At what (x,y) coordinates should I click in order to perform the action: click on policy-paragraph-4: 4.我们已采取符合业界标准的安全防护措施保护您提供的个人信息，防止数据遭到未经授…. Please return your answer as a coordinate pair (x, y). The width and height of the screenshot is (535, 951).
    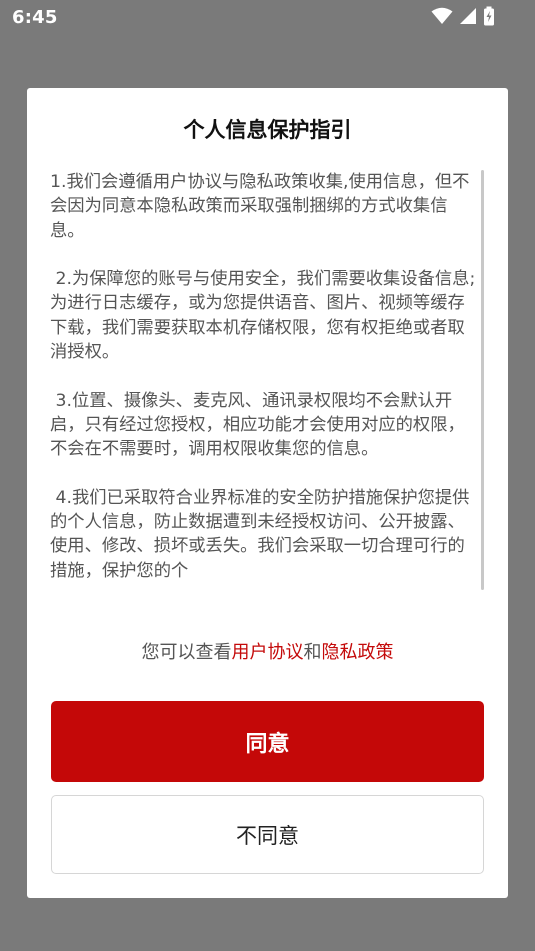
    Looking at the image, I should click on (260, 534).